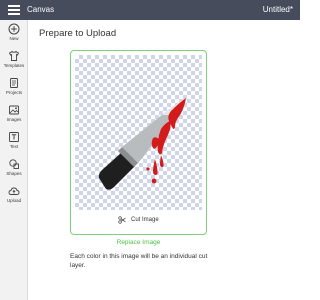  Describe the element at coordinates (278, 10) in the screenshot. I see `document-title: Untitled*` at that location.